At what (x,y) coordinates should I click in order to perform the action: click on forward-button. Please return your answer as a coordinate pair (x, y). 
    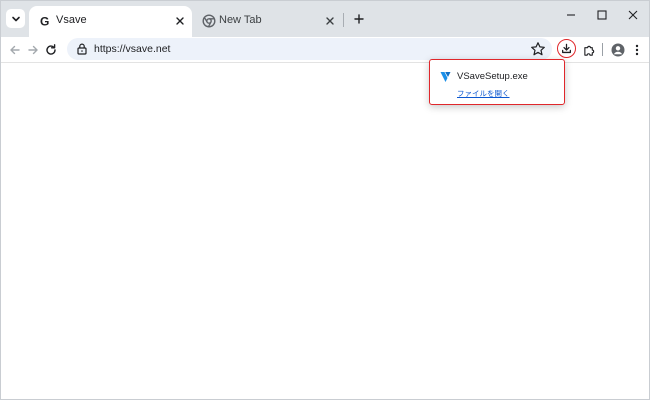
    Looking at the image, I should click on (33, 50).